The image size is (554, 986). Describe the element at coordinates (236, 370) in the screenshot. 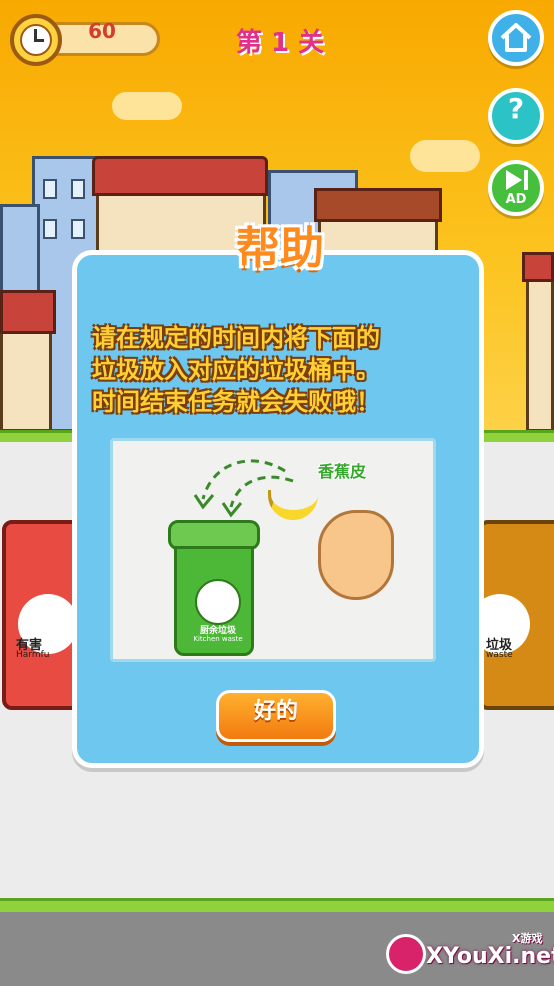

I see `instruction-line: 垃圾放入对应的垃圾桶中。` at that location.